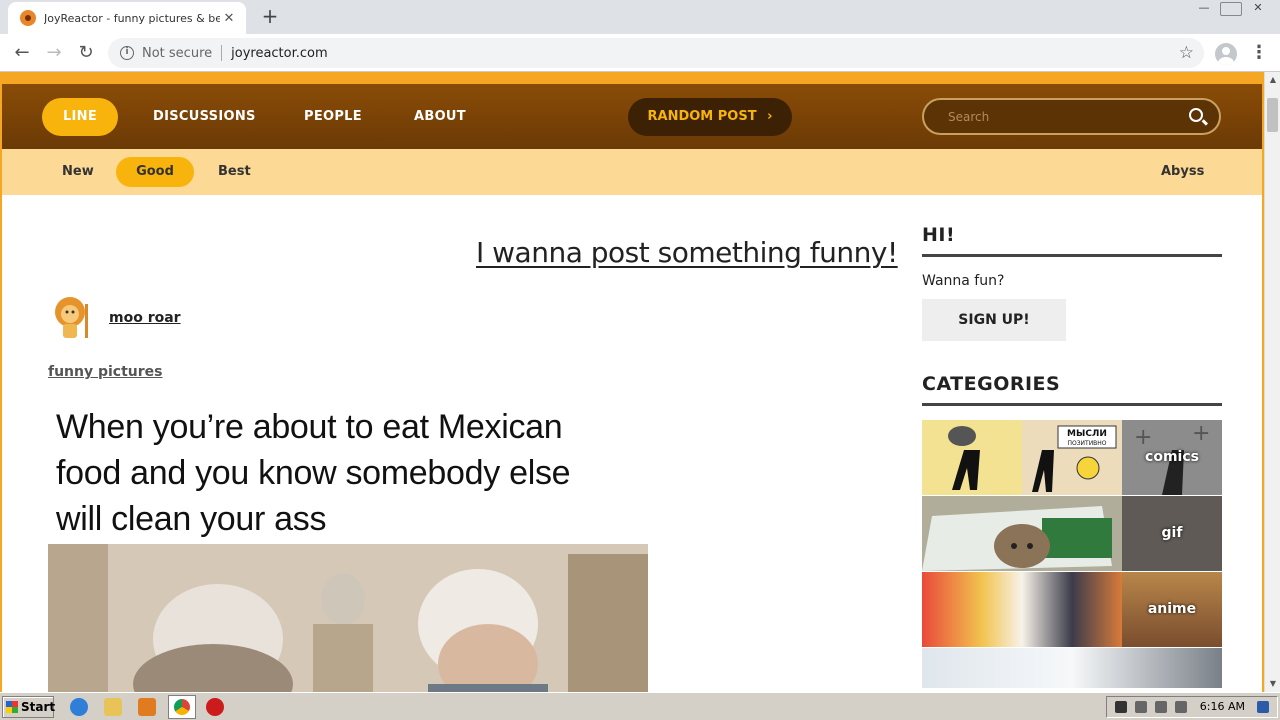 The image size is (1280, 720). What do you see at coordinates (1192, 707) in the screenshot?
I see `system-tray: 6:16 AM` at bounding box center [1192, 707].